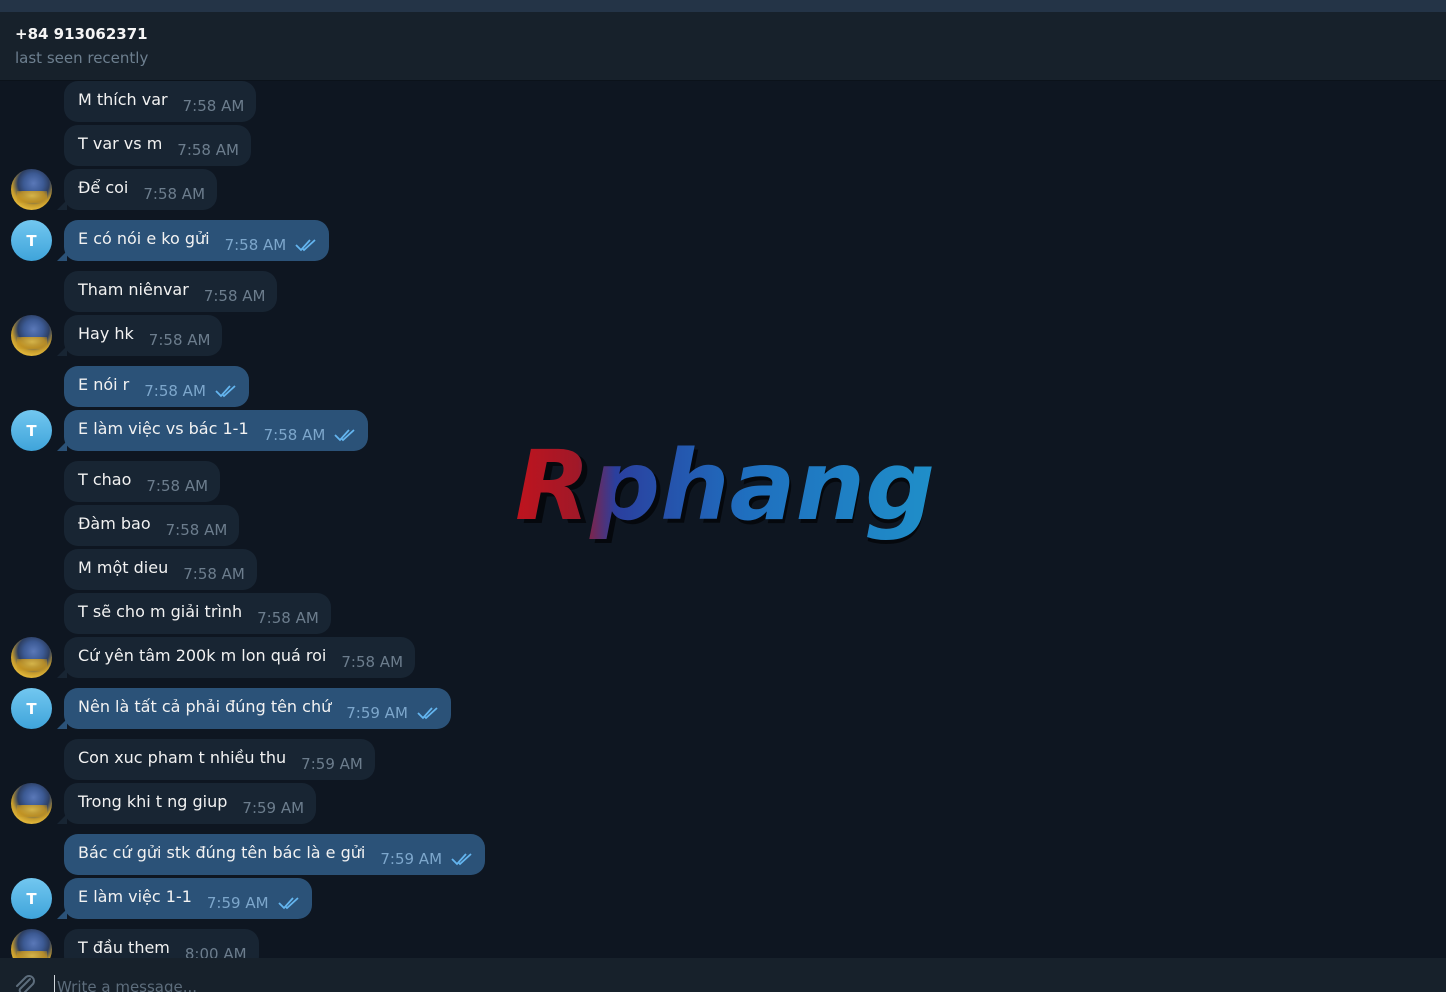  I want to click on message-text: E làm việc 1-1, so click(135, 896).